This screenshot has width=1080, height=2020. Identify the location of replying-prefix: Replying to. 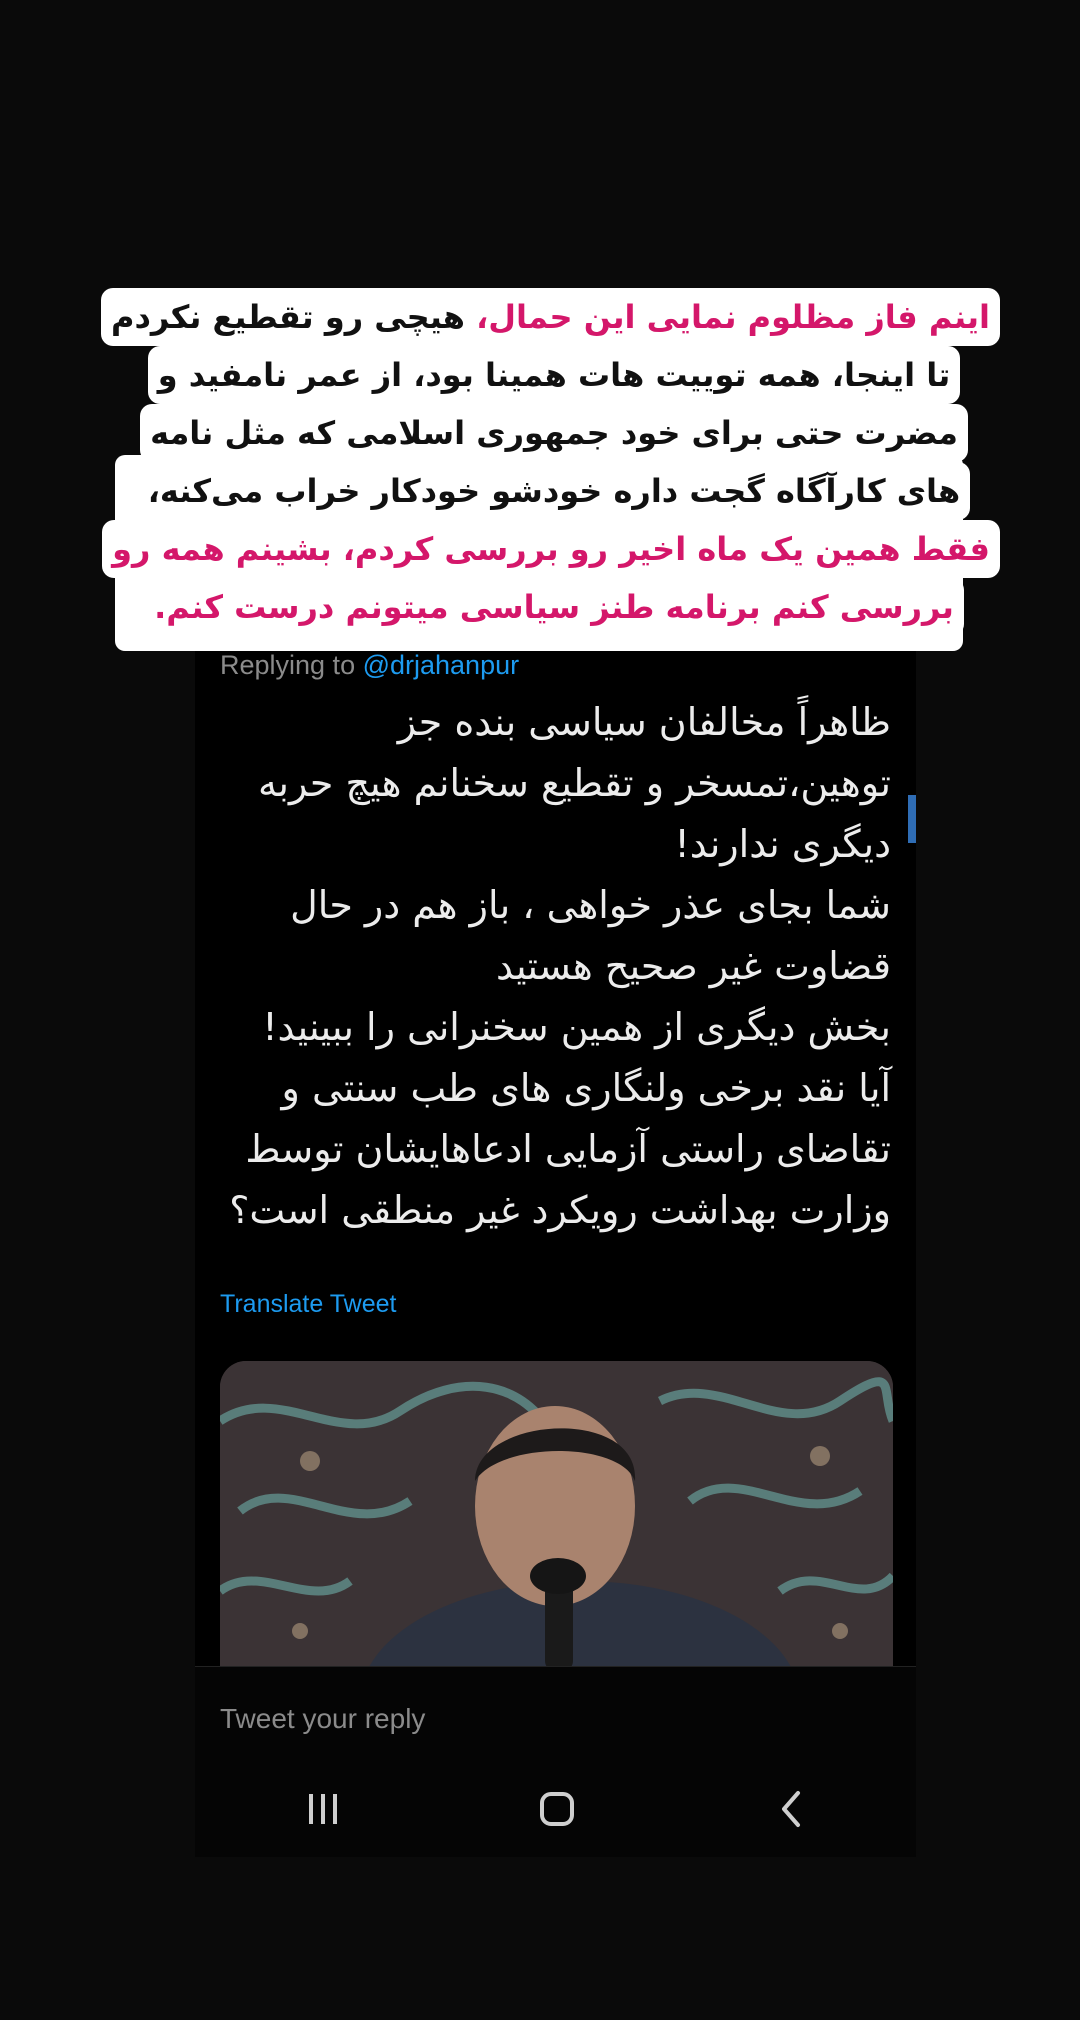
(291, 665).